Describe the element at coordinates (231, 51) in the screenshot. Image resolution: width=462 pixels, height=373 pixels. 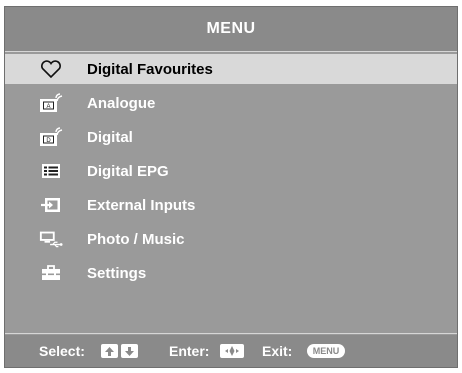
I see `divider-top` at that location.